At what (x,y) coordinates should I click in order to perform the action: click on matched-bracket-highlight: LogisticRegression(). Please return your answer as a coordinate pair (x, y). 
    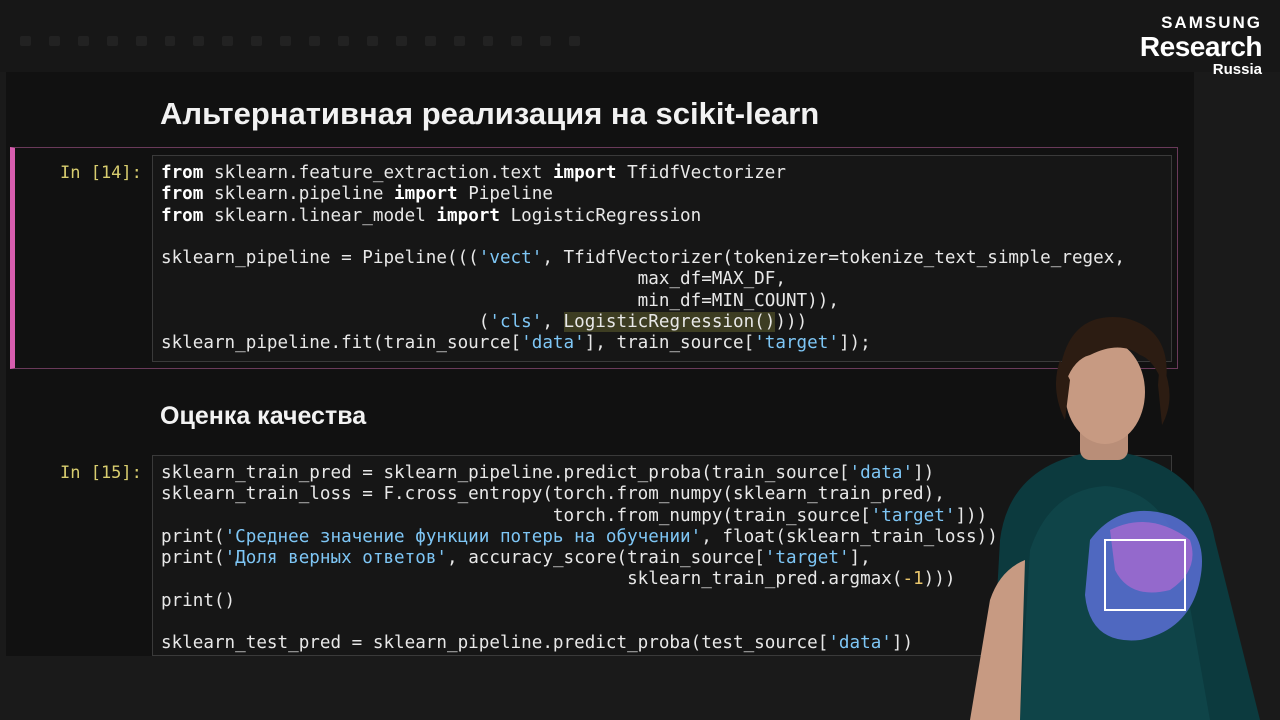
    Looking at the image, I should click on (669, 322).